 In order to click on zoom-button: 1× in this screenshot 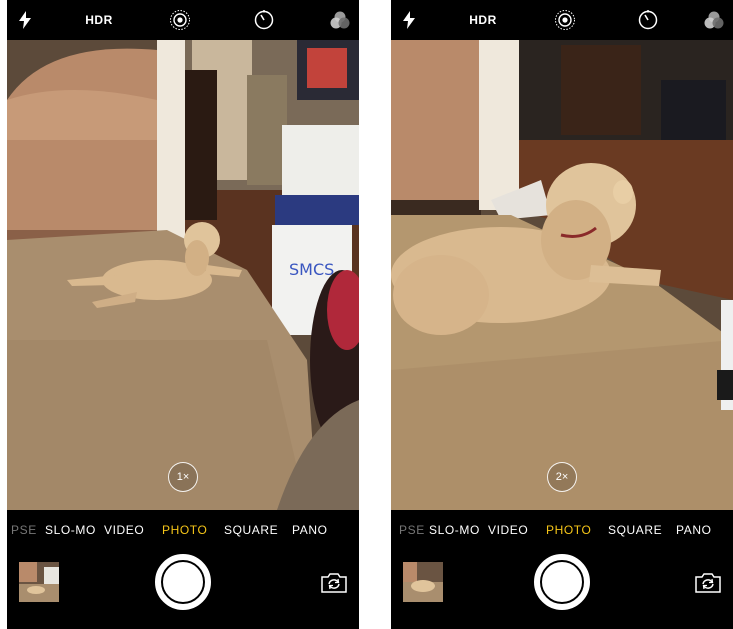, I will do `click(183, 477)`.